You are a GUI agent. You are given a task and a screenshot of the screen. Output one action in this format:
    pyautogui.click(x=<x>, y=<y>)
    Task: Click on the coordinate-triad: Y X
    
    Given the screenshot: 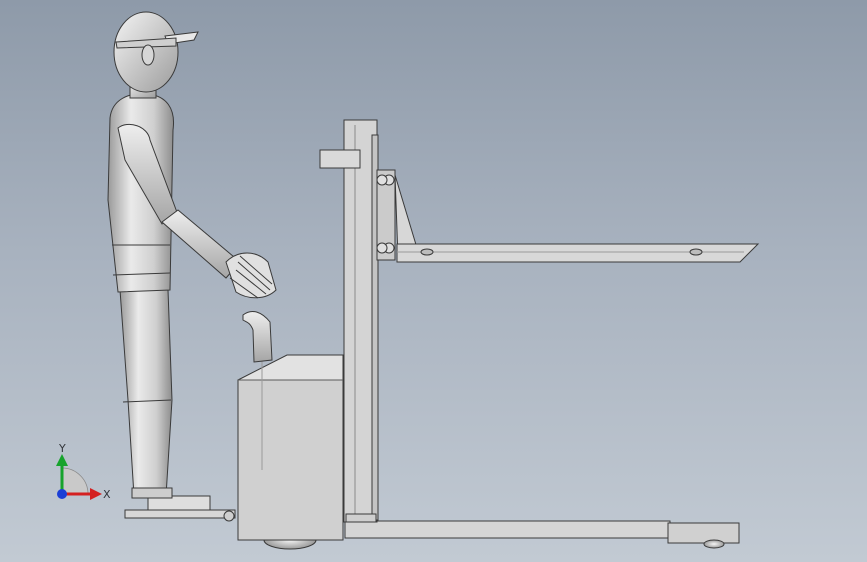 What is the action you would take?
    pyautogui.click(x=83, y=471)
    